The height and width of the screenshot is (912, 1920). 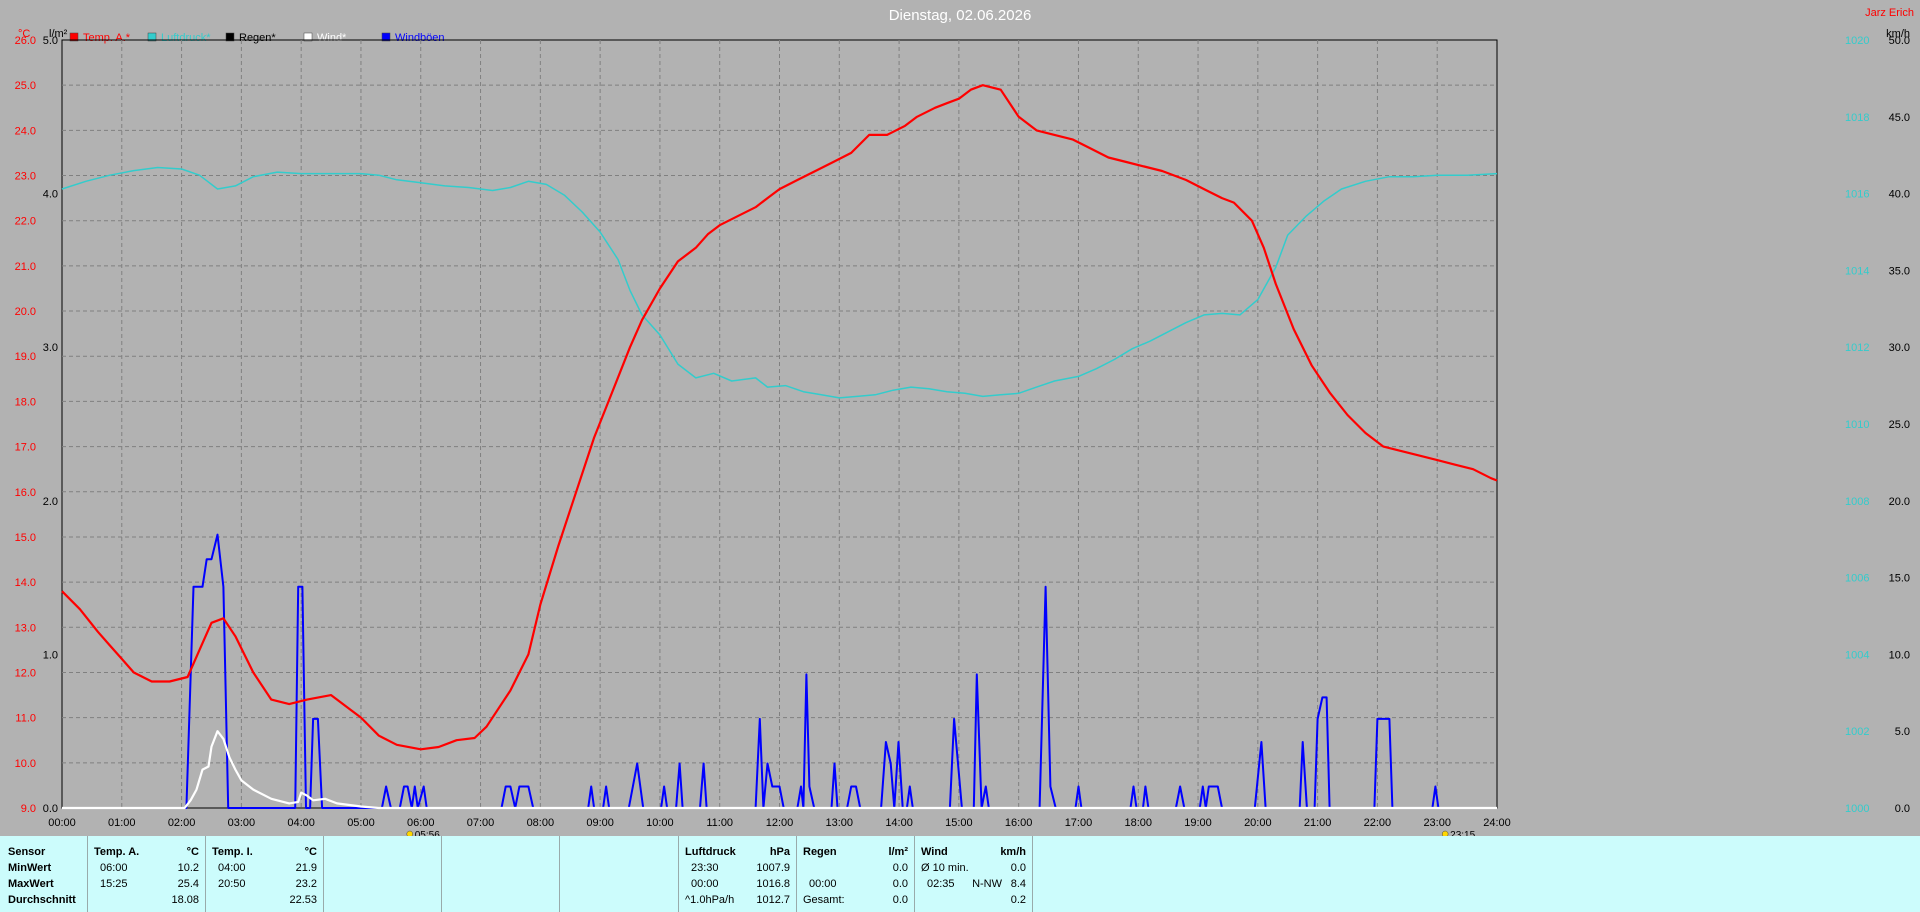 What do you see at coordinates (50, 348) in the screenshot?
I see `rain-tick-label: 3.0` at bounding box center [50, 348].